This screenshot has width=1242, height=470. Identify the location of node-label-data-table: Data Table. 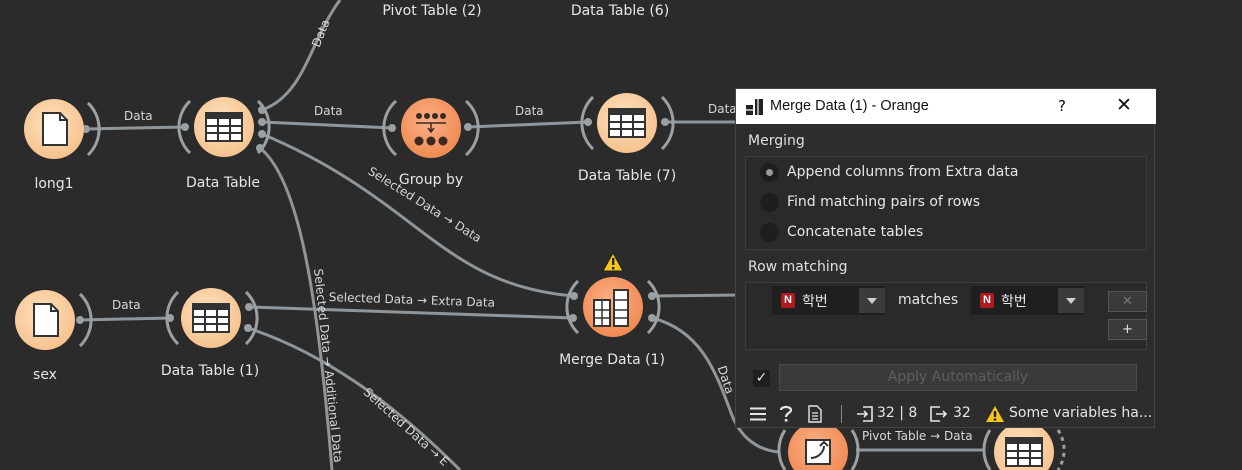
(223, 183).